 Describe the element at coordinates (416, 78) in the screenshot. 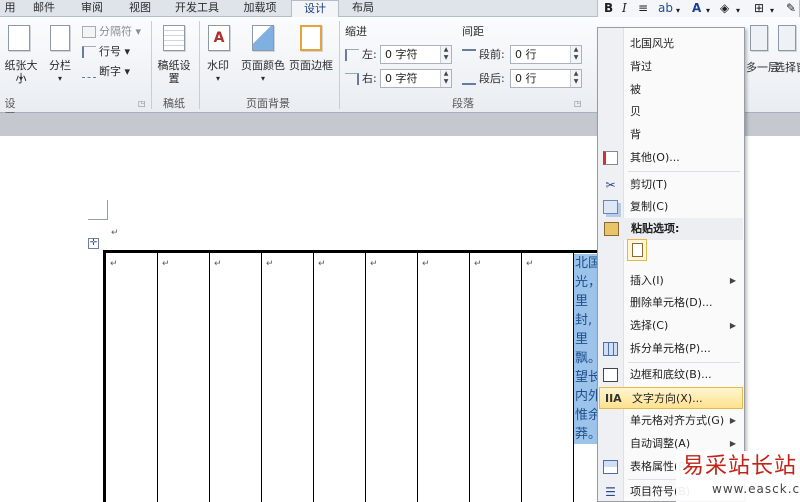

I see `indent-right-stepper: 0 字符 ▲ ▼` at that location.